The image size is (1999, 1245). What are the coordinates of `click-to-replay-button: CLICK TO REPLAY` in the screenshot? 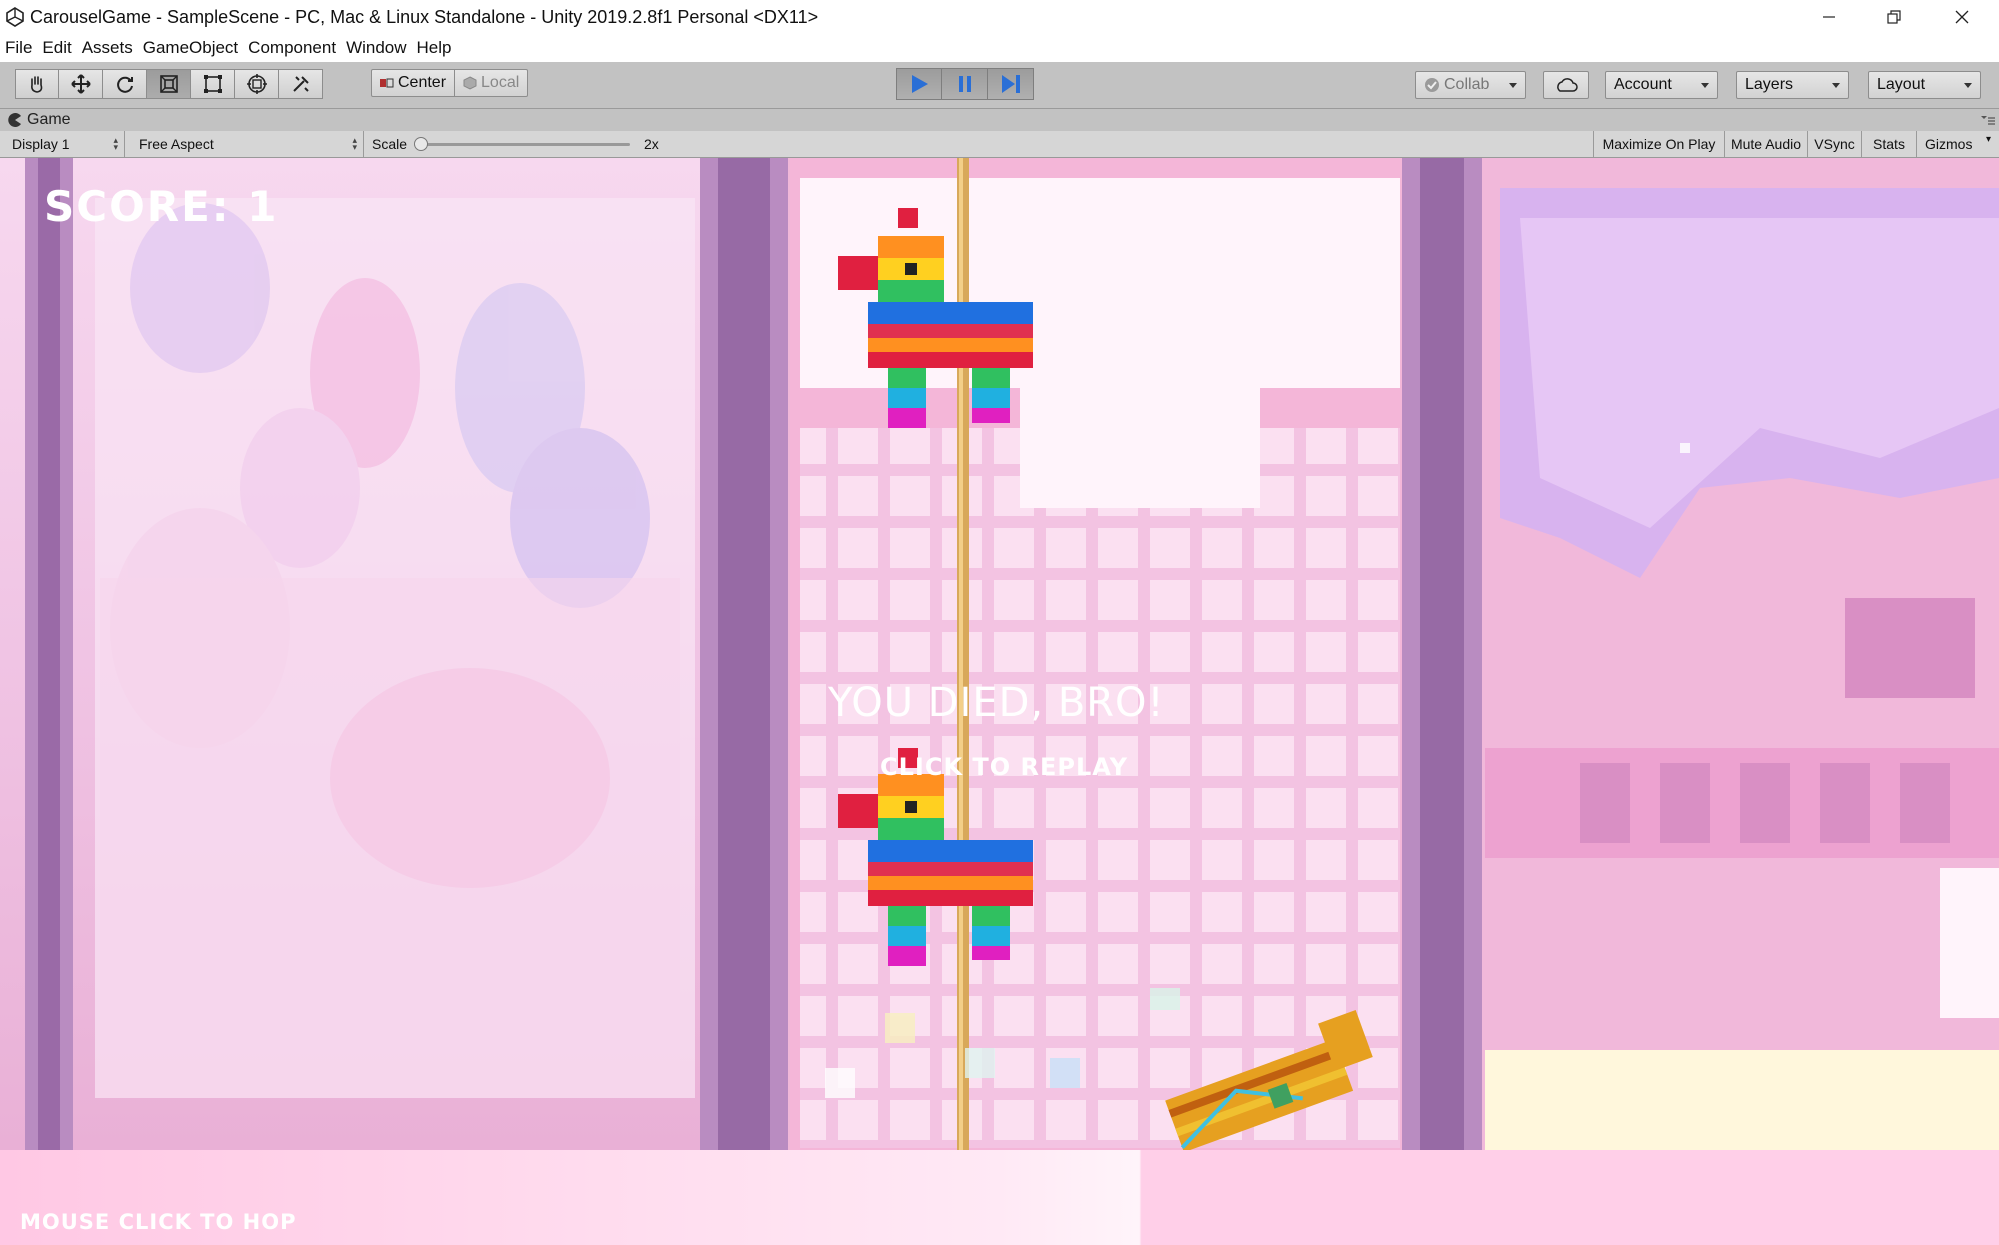 It's located at (1004, 767).